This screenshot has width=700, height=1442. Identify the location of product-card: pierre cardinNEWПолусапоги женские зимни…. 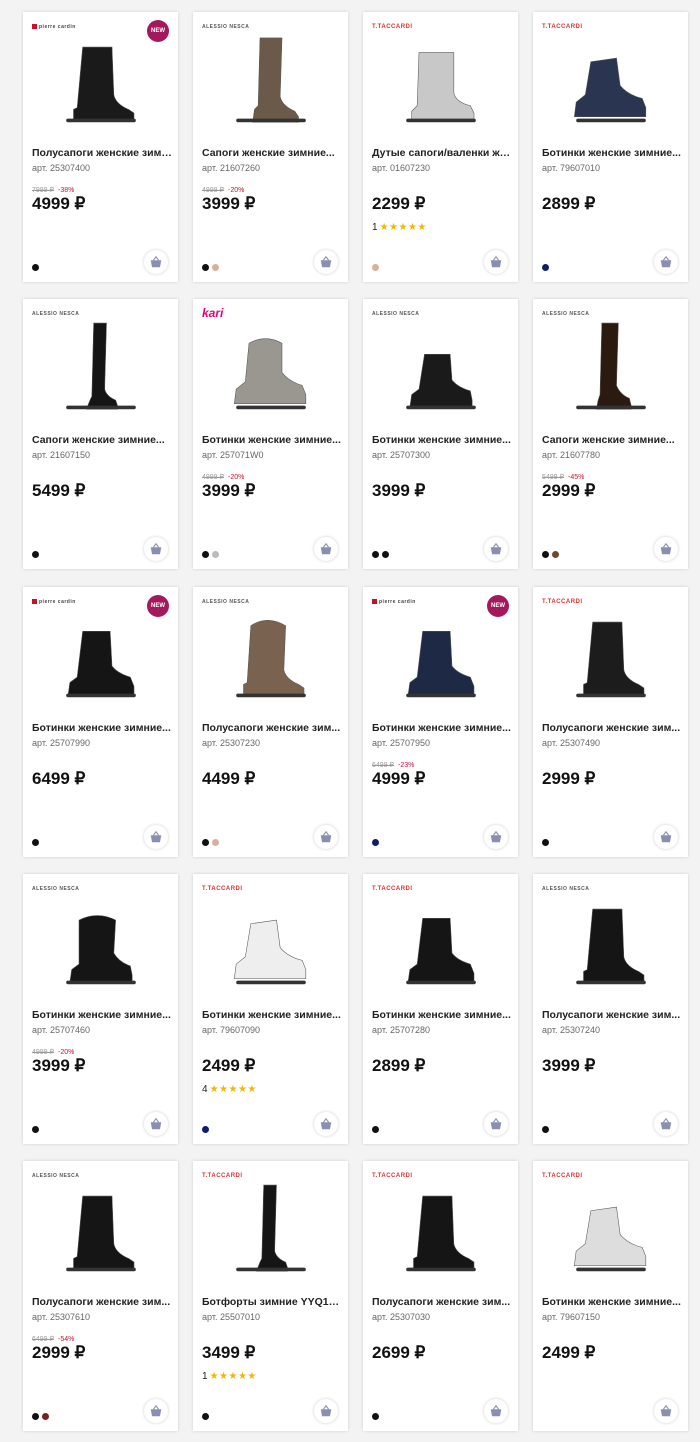
(100, 147).